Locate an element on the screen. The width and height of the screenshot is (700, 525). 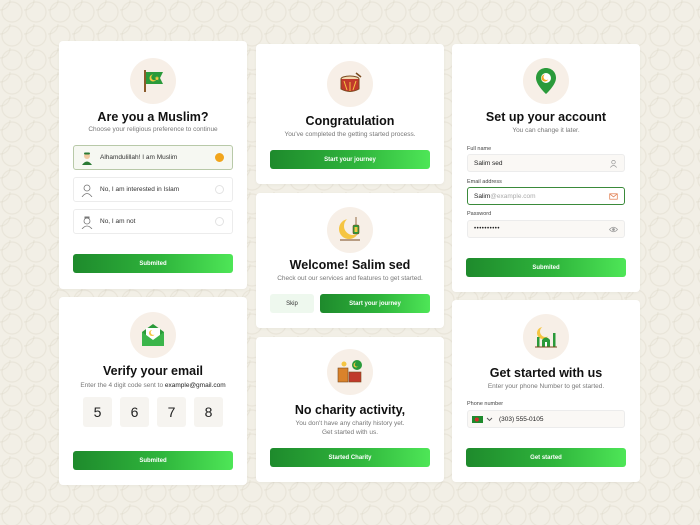
option-not-muslim: No, I am not is located at coordinates (153, 221).